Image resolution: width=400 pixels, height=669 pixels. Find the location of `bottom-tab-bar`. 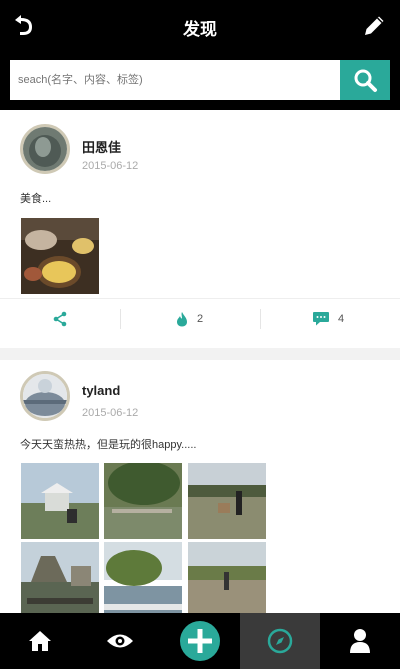

bottom-tab-bar is located at coordinates (200, 641).